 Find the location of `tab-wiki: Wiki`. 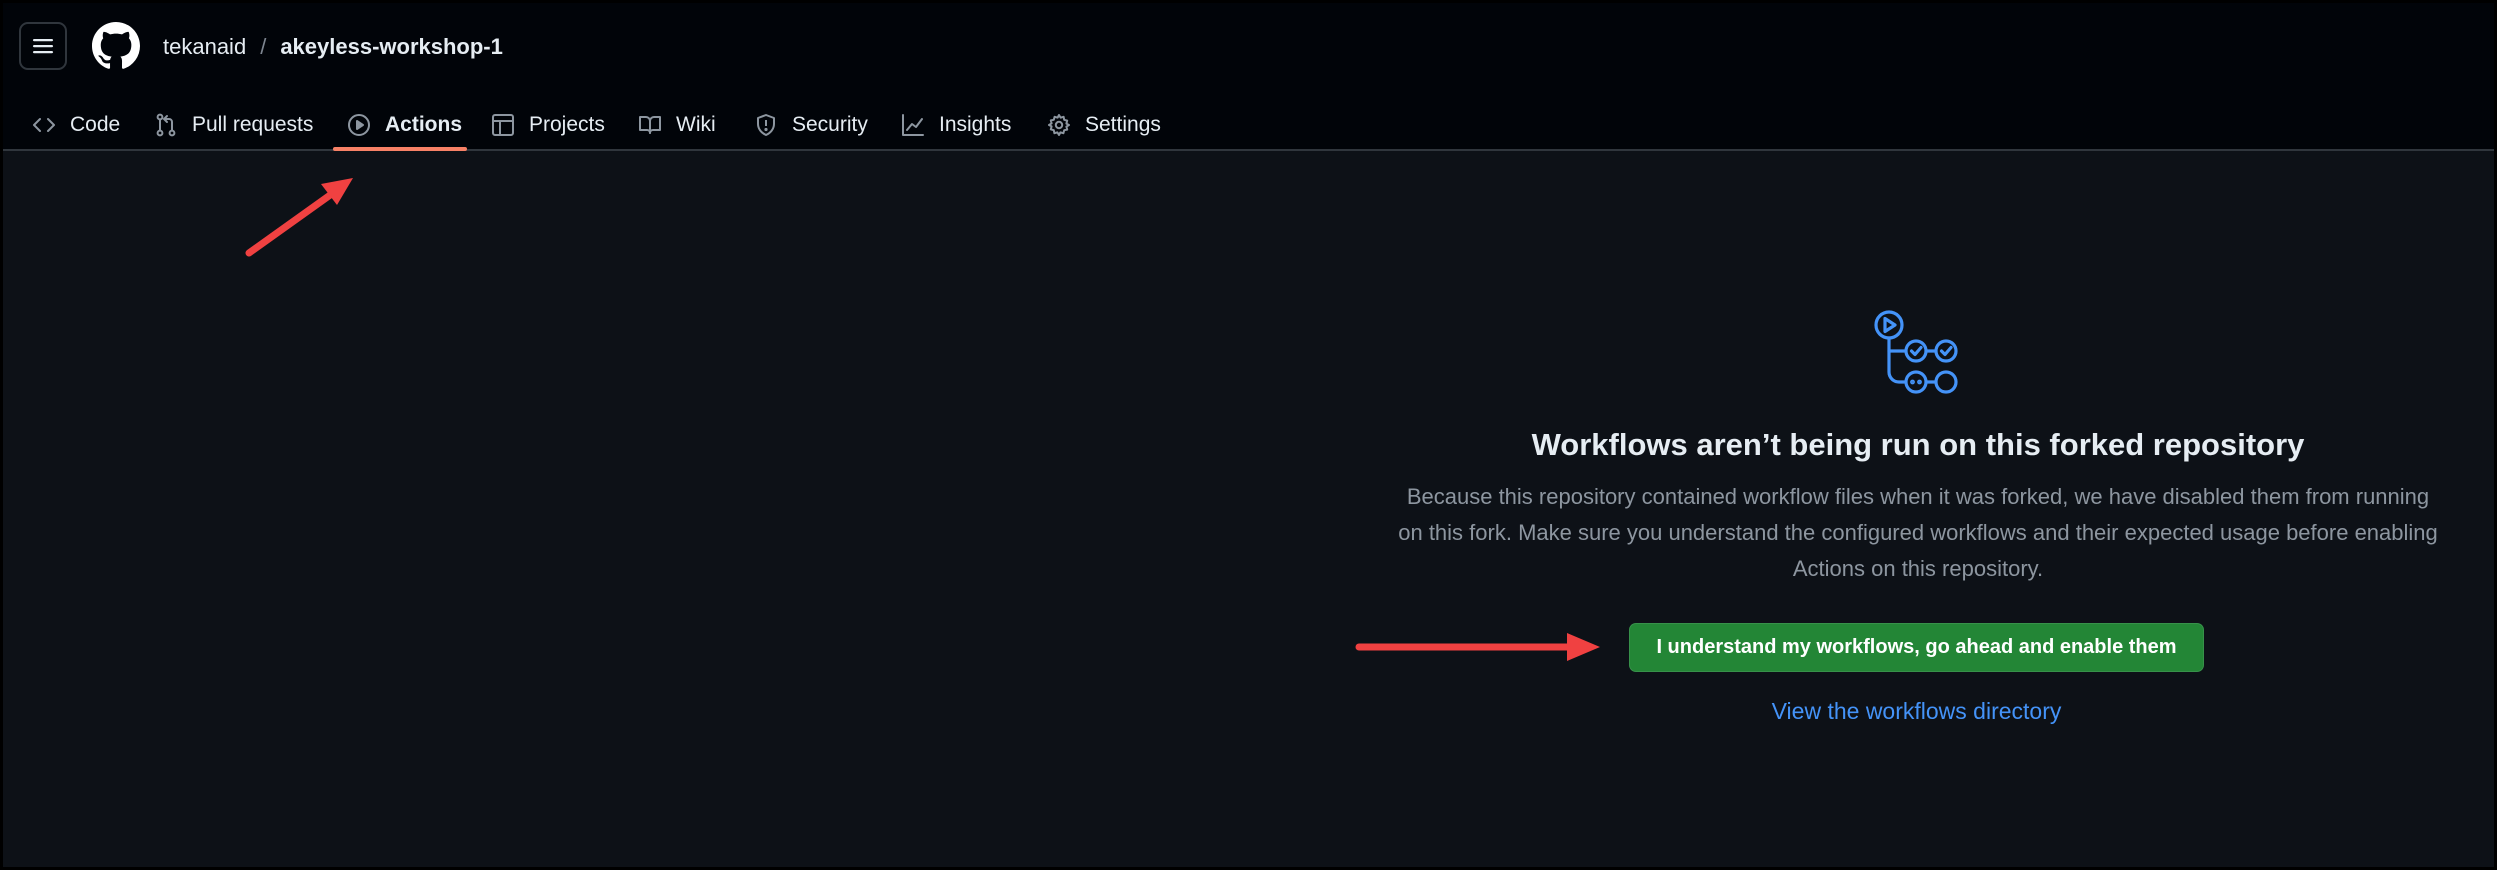

tab-wiki: Wiki is located at coordinates (677, 125).